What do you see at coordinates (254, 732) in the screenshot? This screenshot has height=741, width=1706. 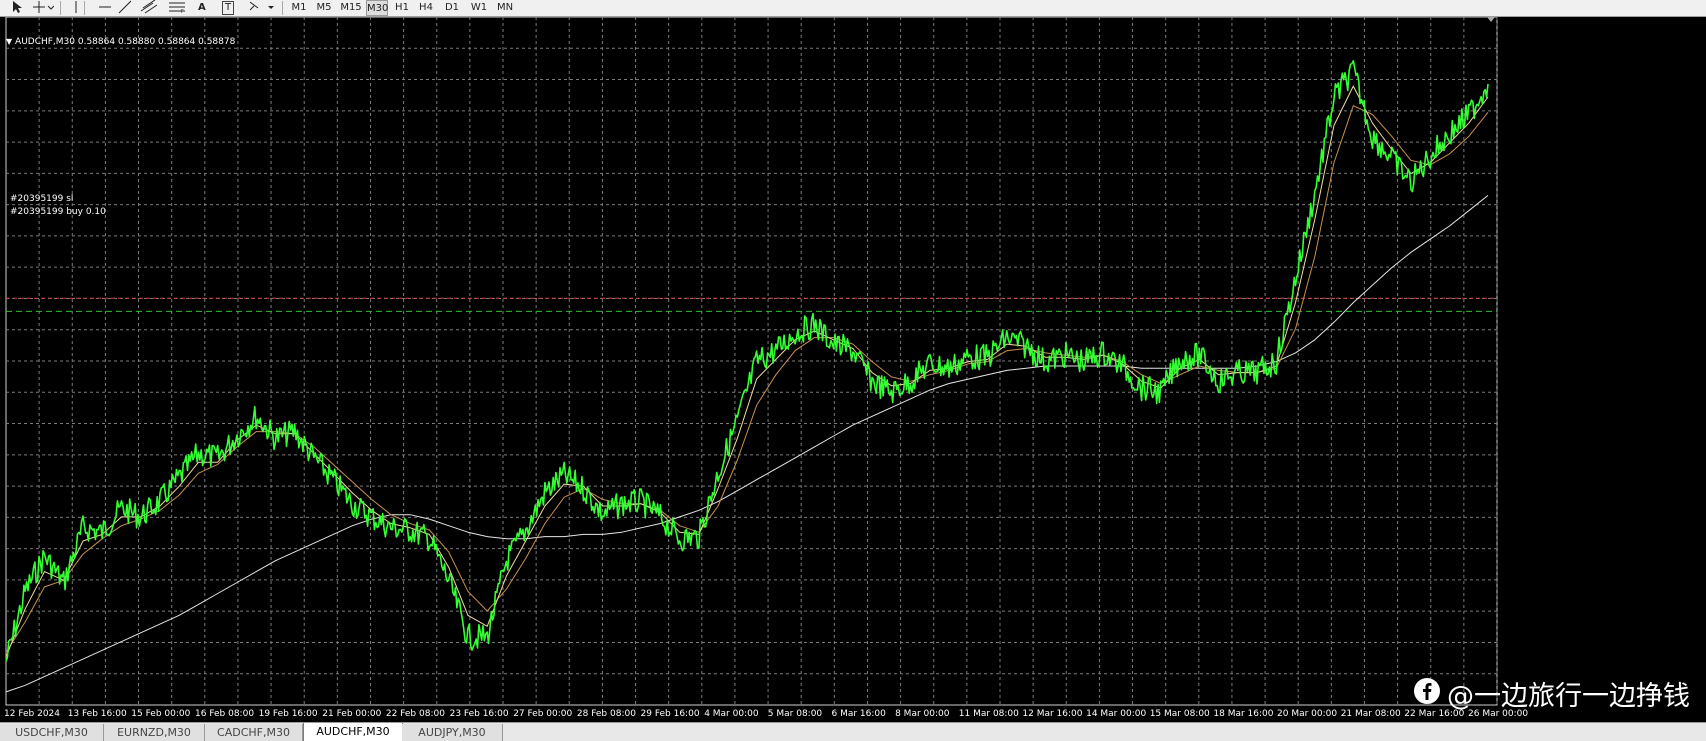 I see `tab-cadchf: CADCHF,M30` at bounding box center [254, 732].